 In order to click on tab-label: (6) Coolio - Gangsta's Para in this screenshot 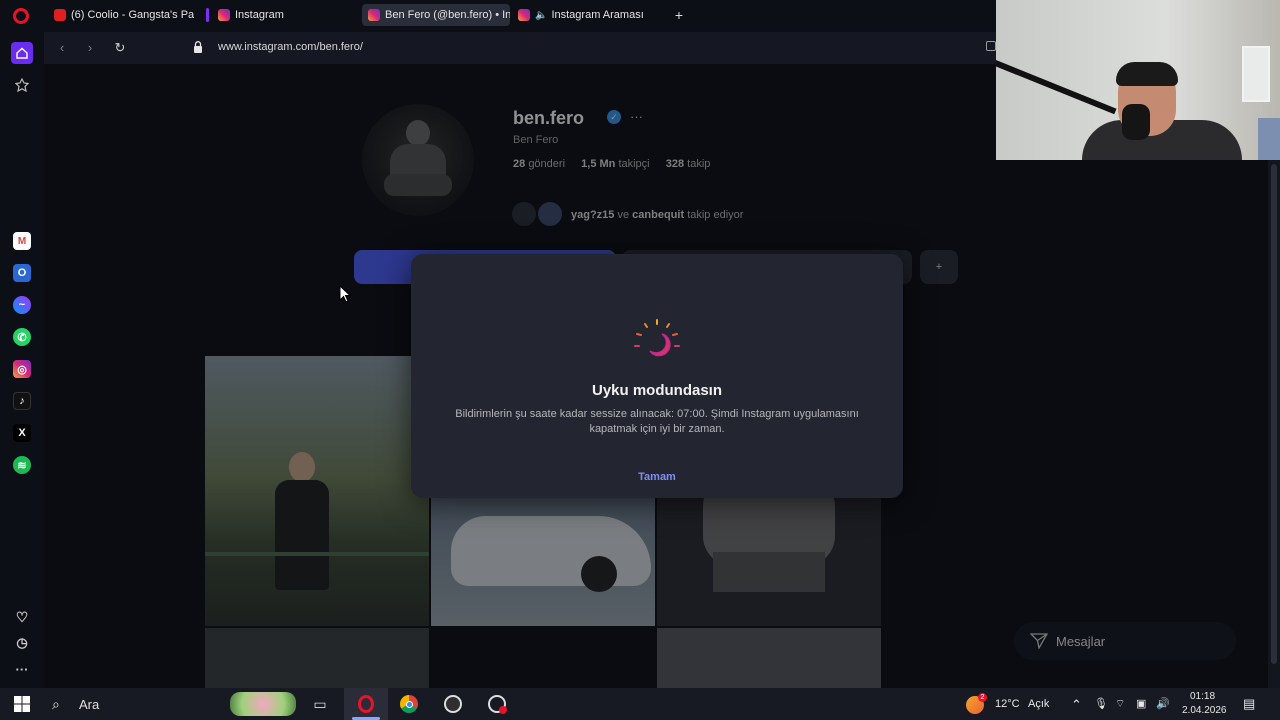, I will do `click(132, 15)`.